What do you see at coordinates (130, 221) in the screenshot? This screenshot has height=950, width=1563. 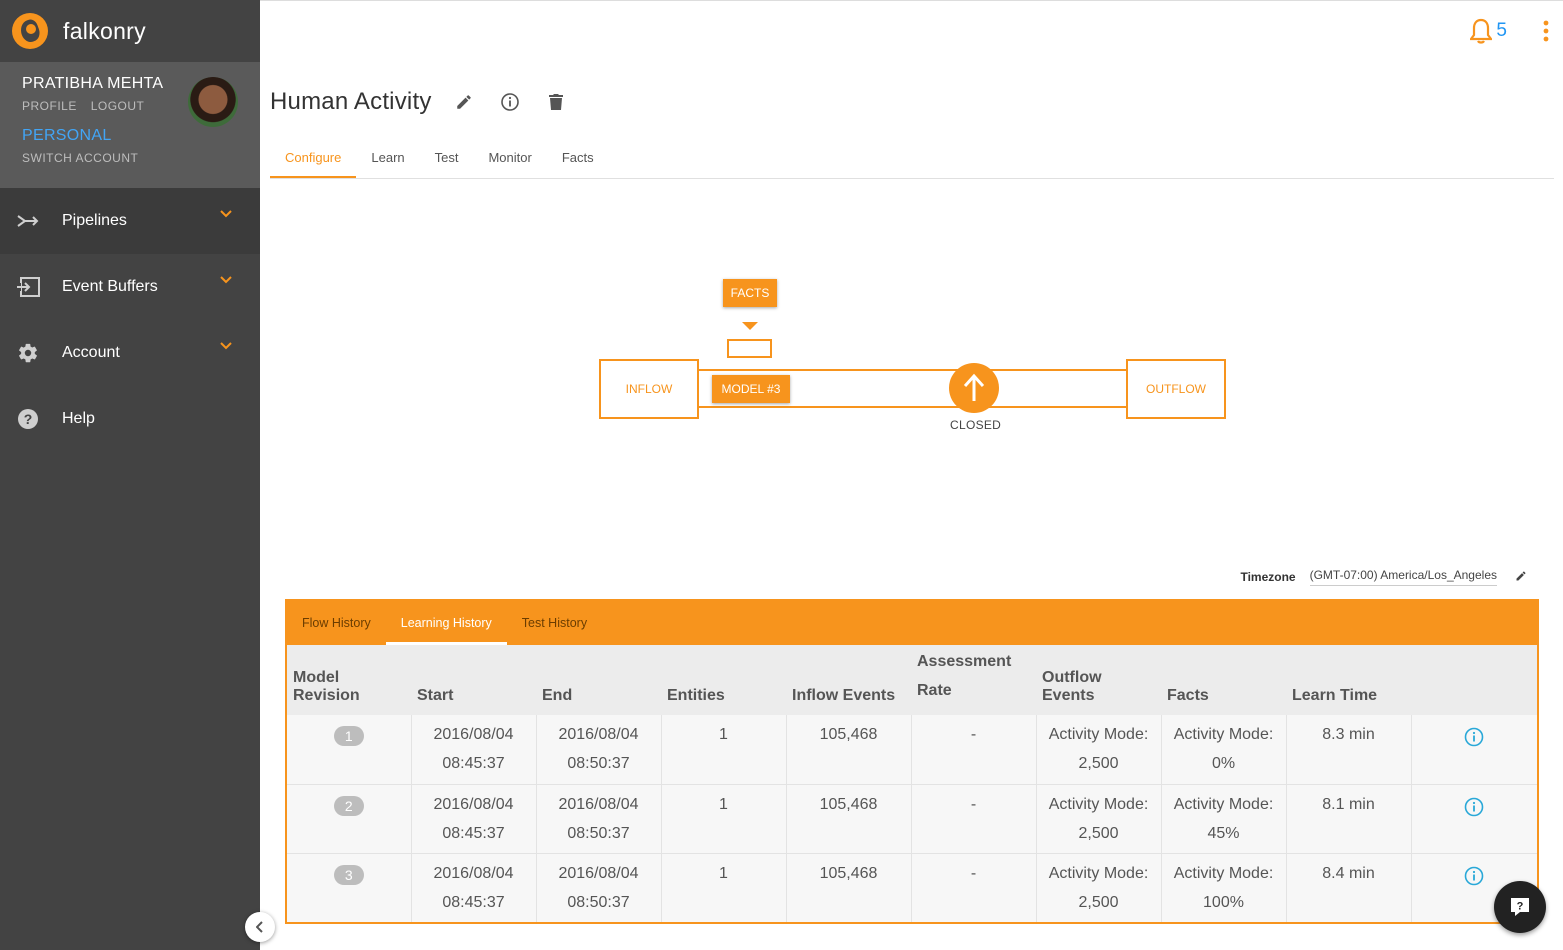 I see `nav-item-pipelines: Pipelines` at bounding box center [130, 221].